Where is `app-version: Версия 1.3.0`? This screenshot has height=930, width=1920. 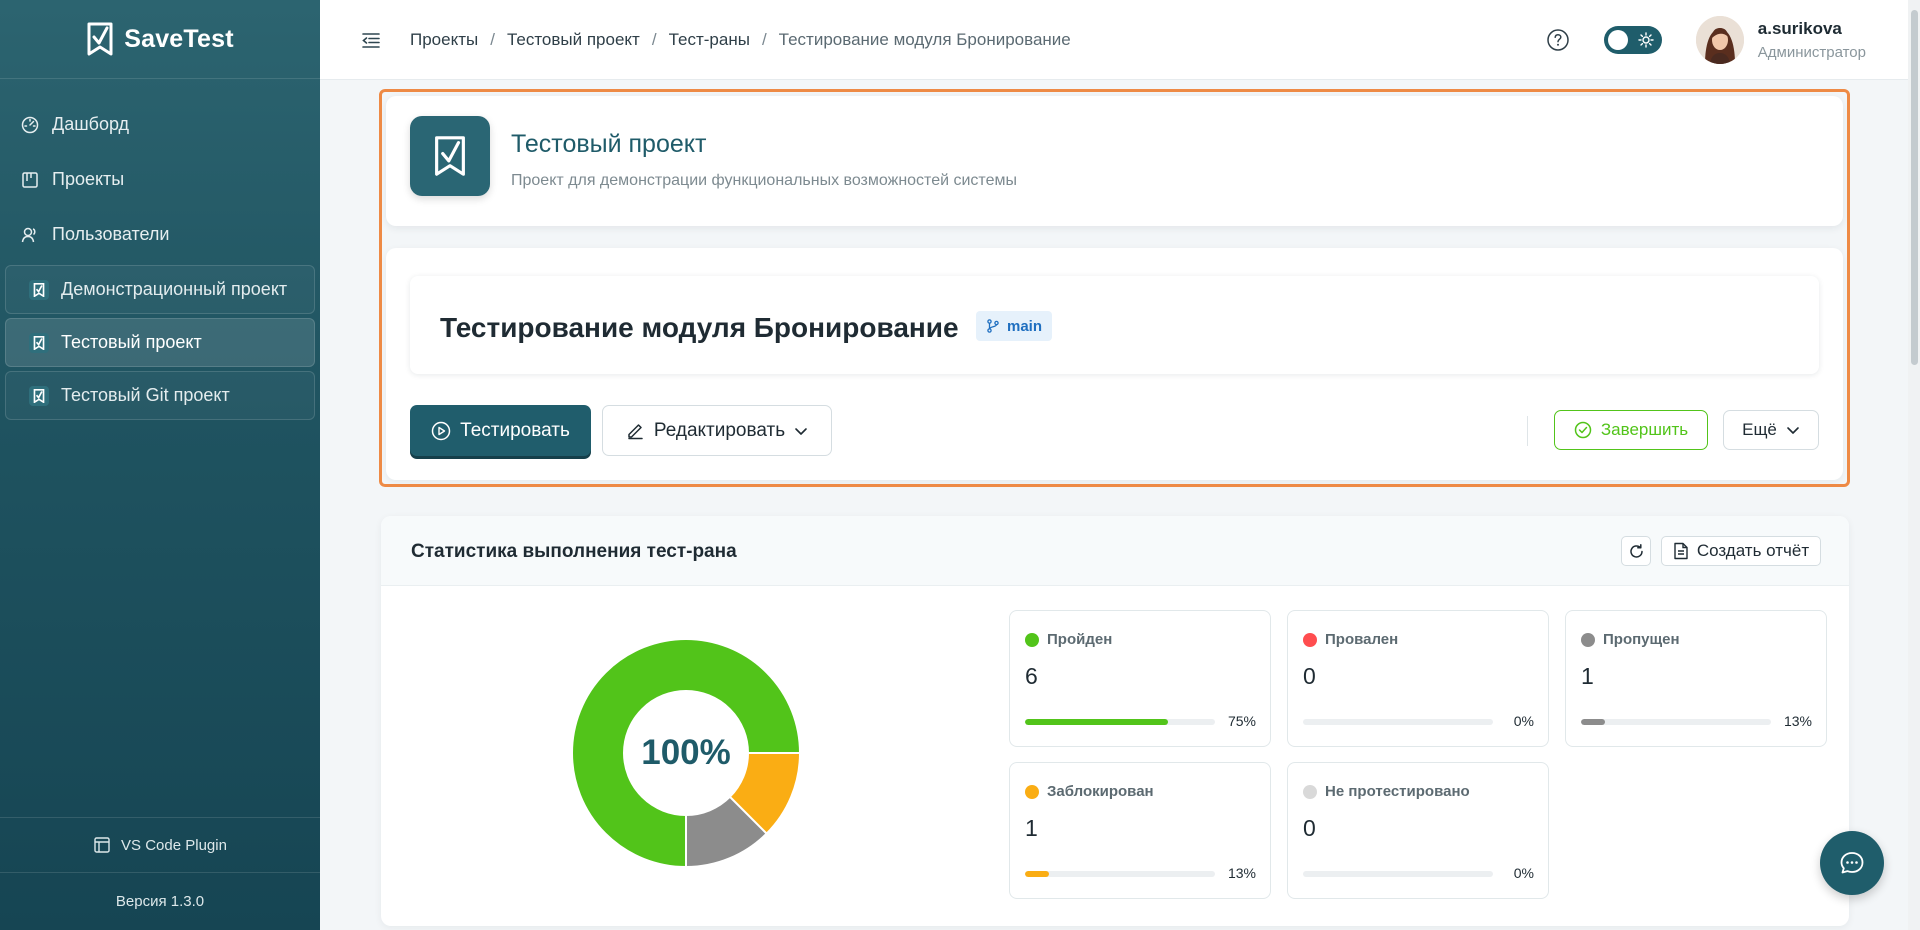
app-version: Версия 1.3.0 is located at coordinates (160, 901).